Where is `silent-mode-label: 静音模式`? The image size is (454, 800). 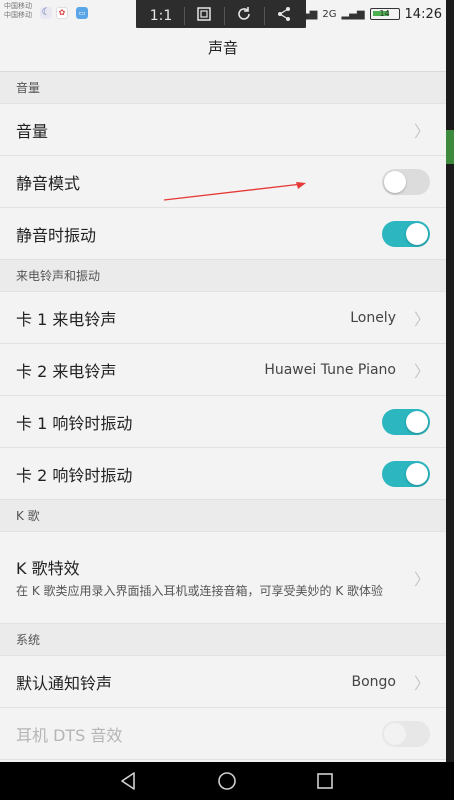
silent-mode-label: 静音模式 is located at coordinates (48, 183).